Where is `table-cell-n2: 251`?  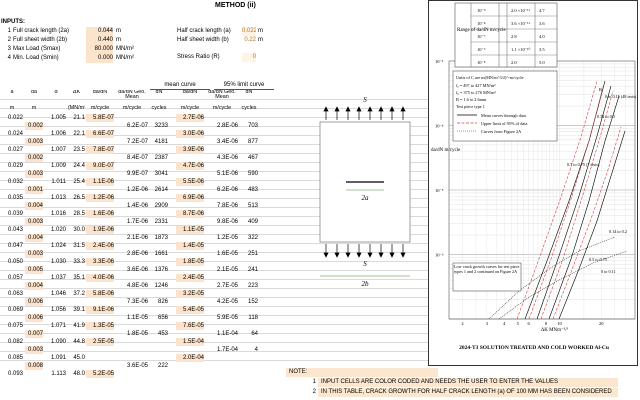 table-cell-n2: 251 is located at coordinates (252, 254).